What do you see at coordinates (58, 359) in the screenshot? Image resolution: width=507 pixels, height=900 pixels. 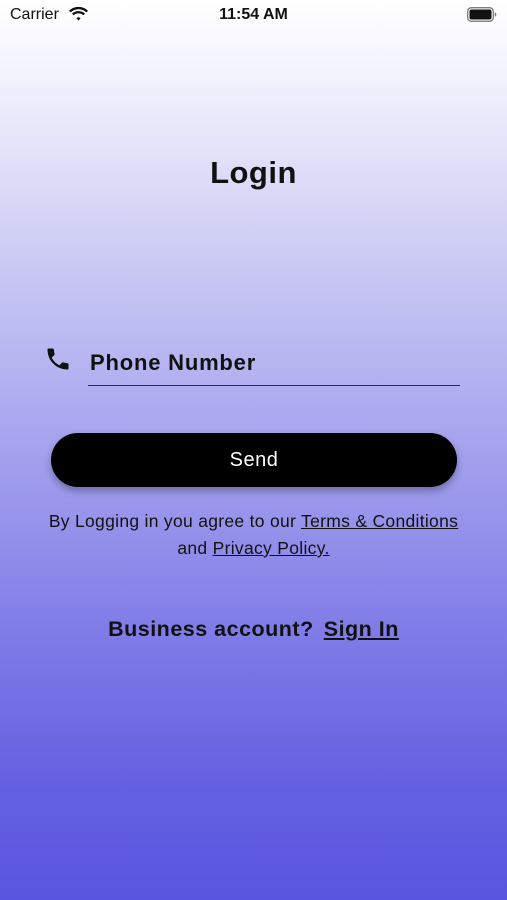 I see `phone-icon` at bounding box center [58, 359].